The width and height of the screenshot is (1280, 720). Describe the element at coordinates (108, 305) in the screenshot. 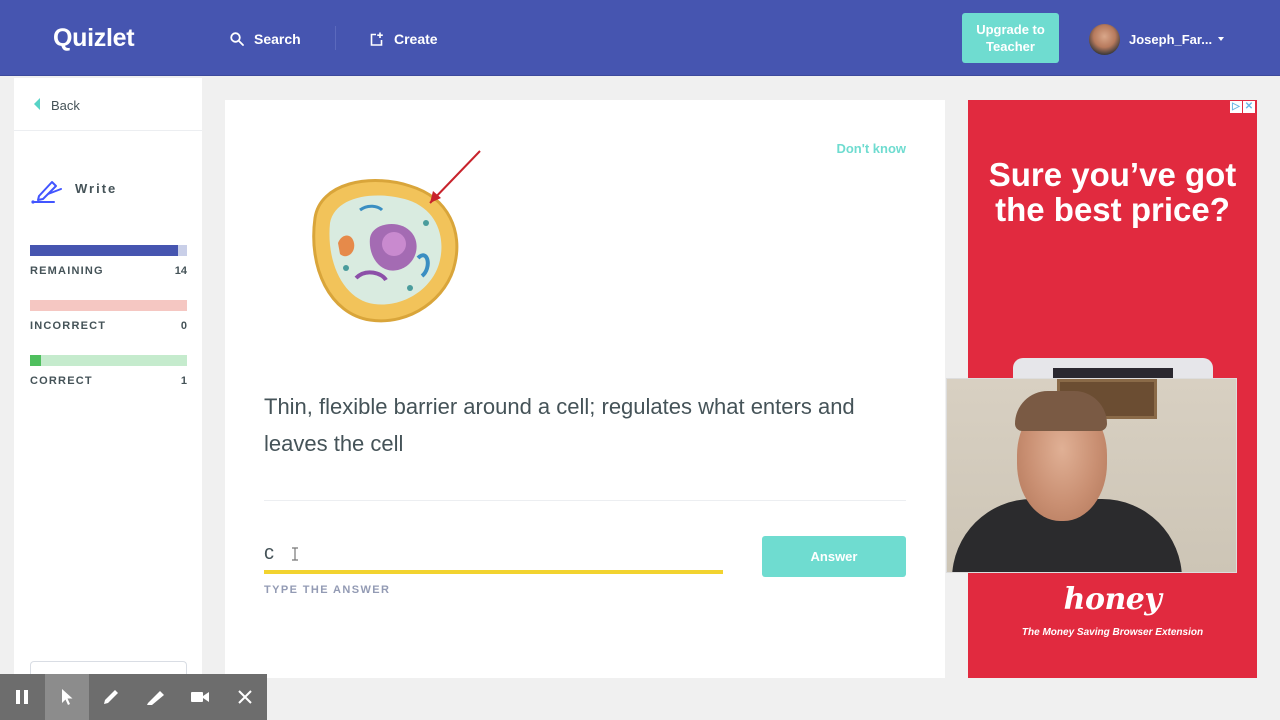

I see `incorrect-progress-bar` at that location.